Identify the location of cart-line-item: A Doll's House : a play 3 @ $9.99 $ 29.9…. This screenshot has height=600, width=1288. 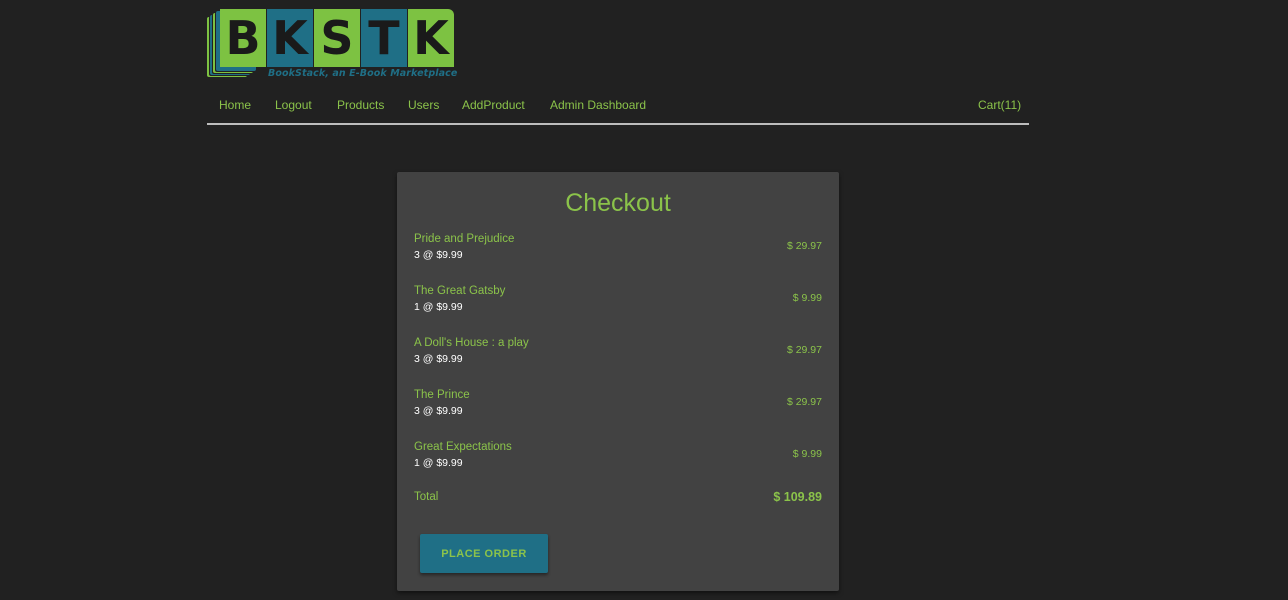
(618, 354).